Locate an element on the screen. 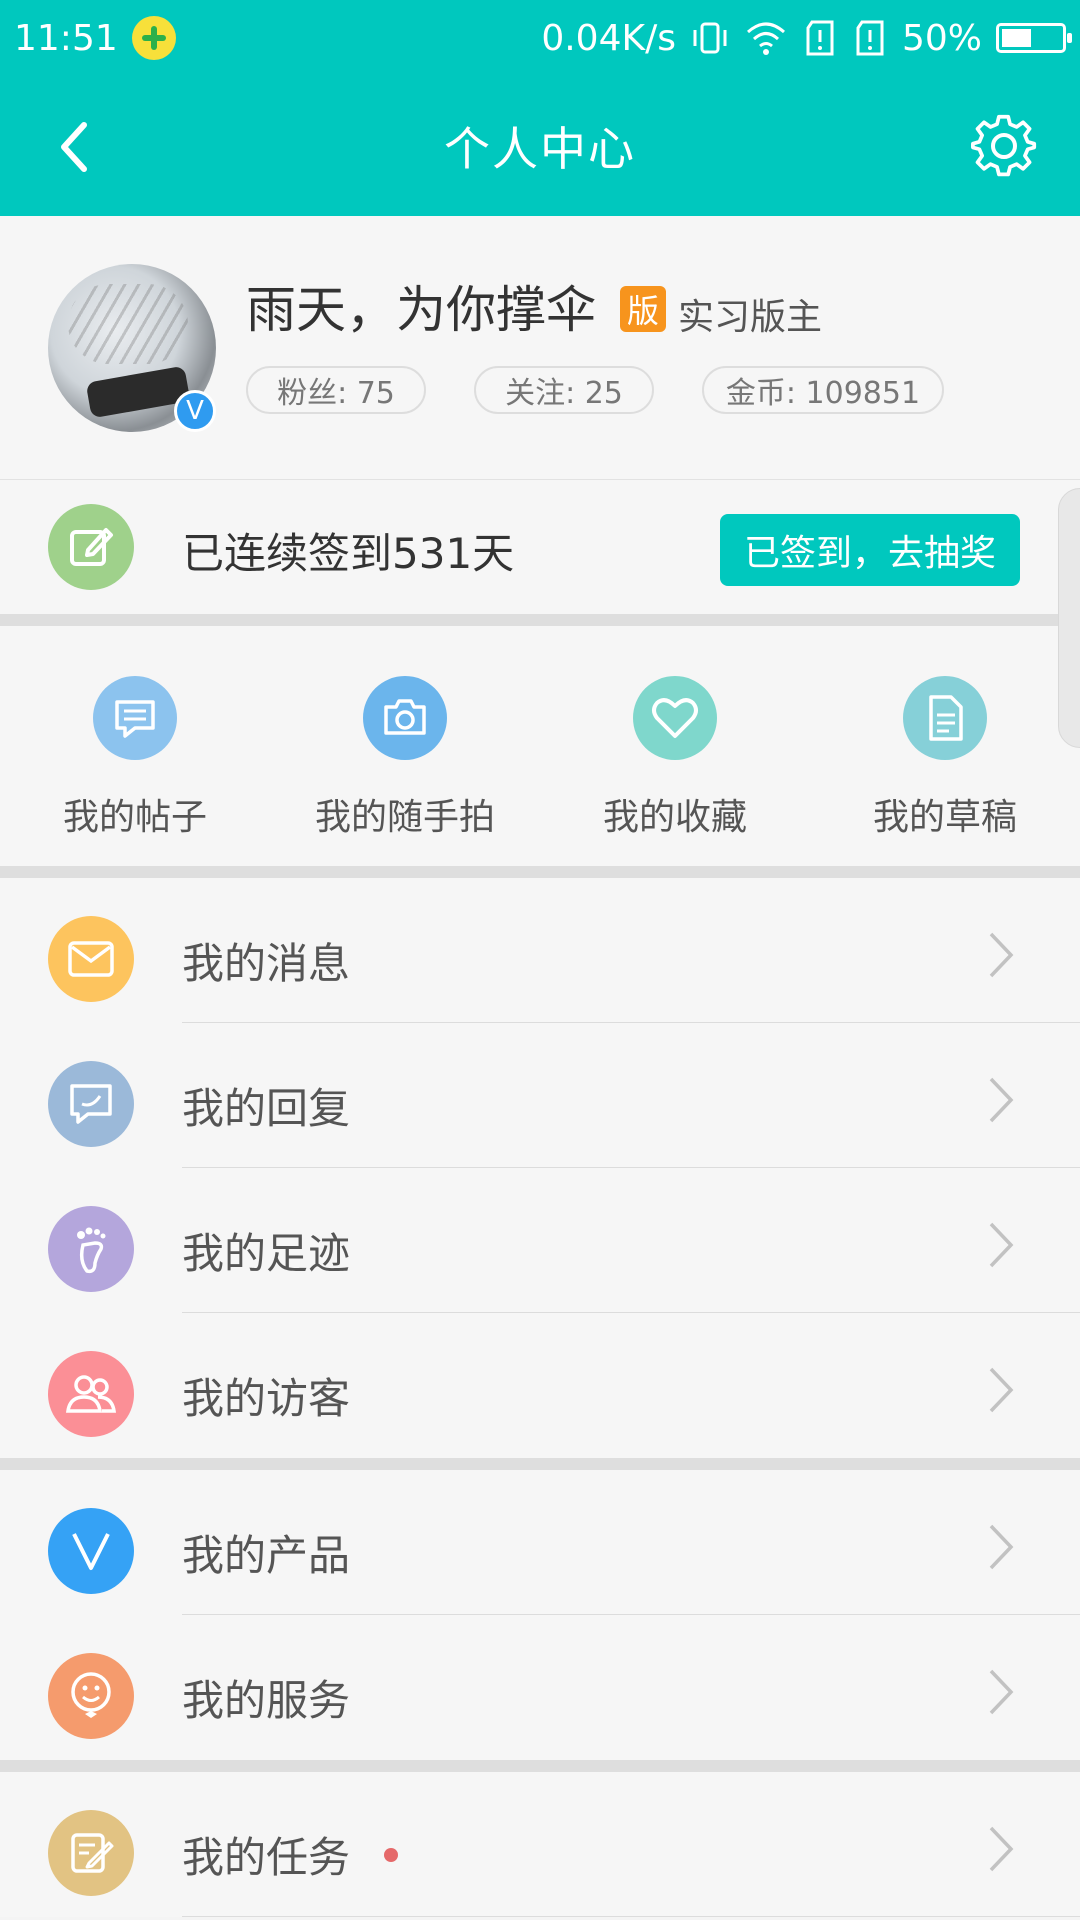  shortcut-grid: 我的帖子 我的随手拍 我的收藏 我的草稿 is located at coordinates (540, 746).